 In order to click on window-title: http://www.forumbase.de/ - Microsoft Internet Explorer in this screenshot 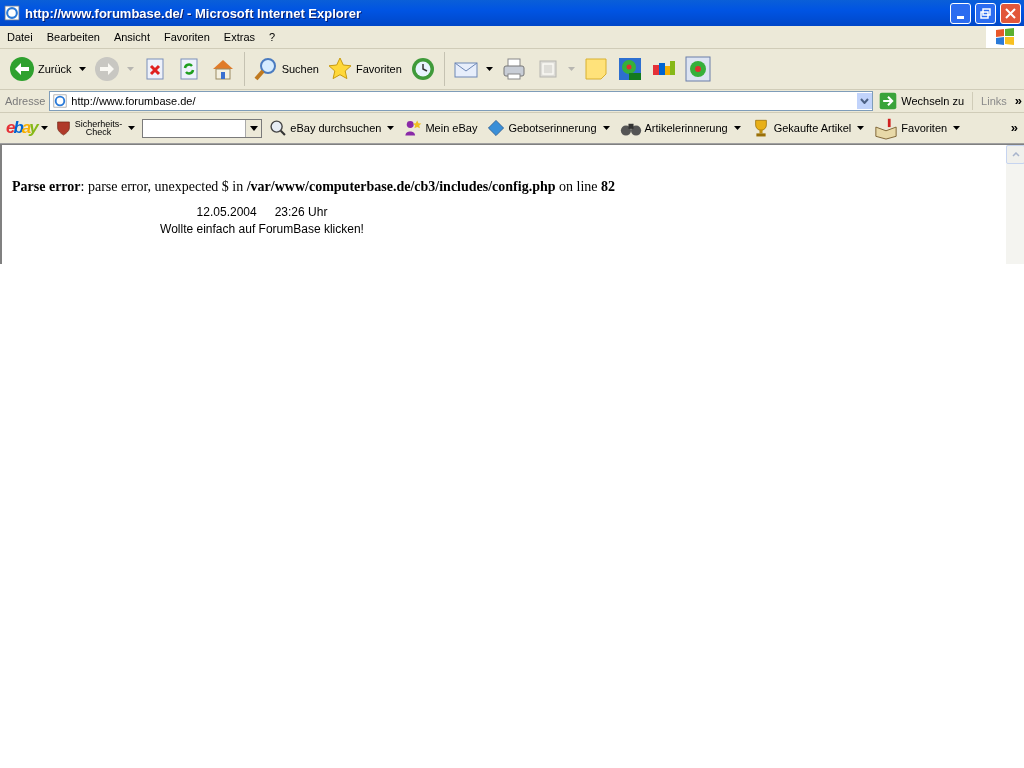, I will do `click(194, 13)`.